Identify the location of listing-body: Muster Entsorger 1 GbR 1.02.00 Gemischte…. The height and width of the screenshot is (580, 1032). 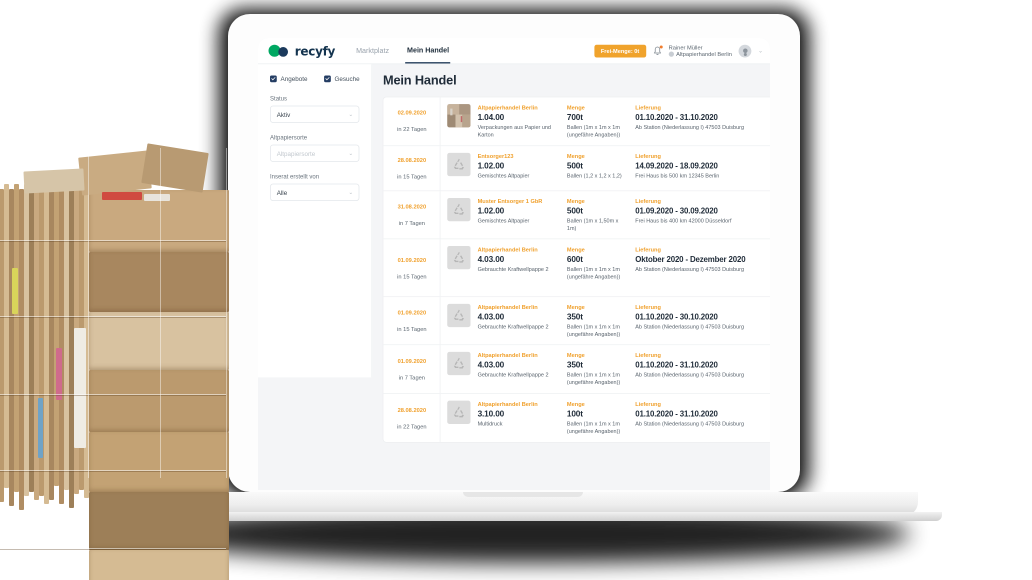
(605, 215).